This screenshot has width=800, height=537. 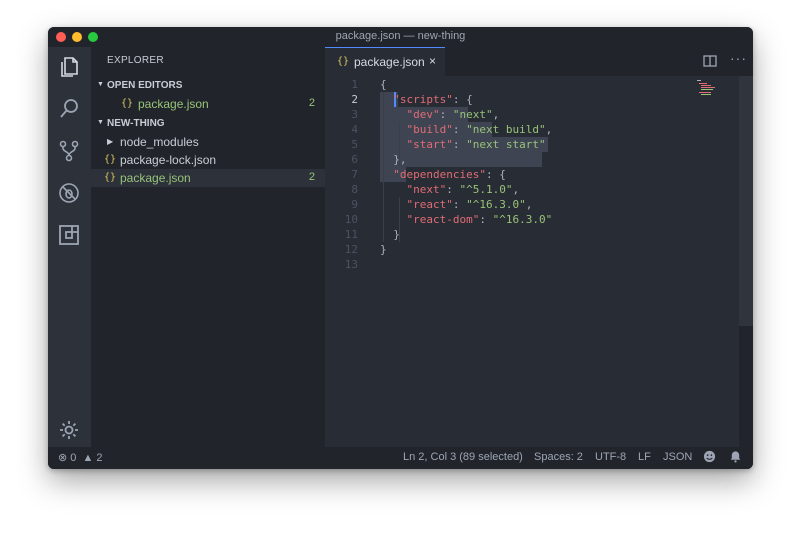 I want to click on code-line: "dependencies": {, so click(x=449, y=174).